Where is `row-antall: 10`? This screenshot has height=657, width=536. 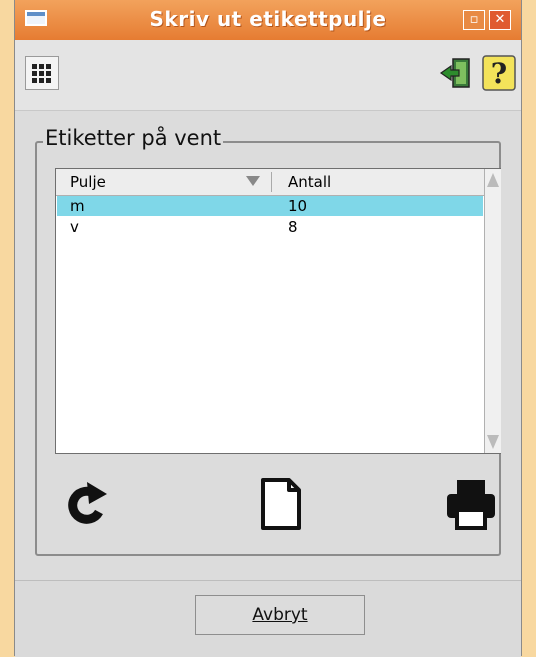
row-antall: 10 is located at coordinates (298, 206).